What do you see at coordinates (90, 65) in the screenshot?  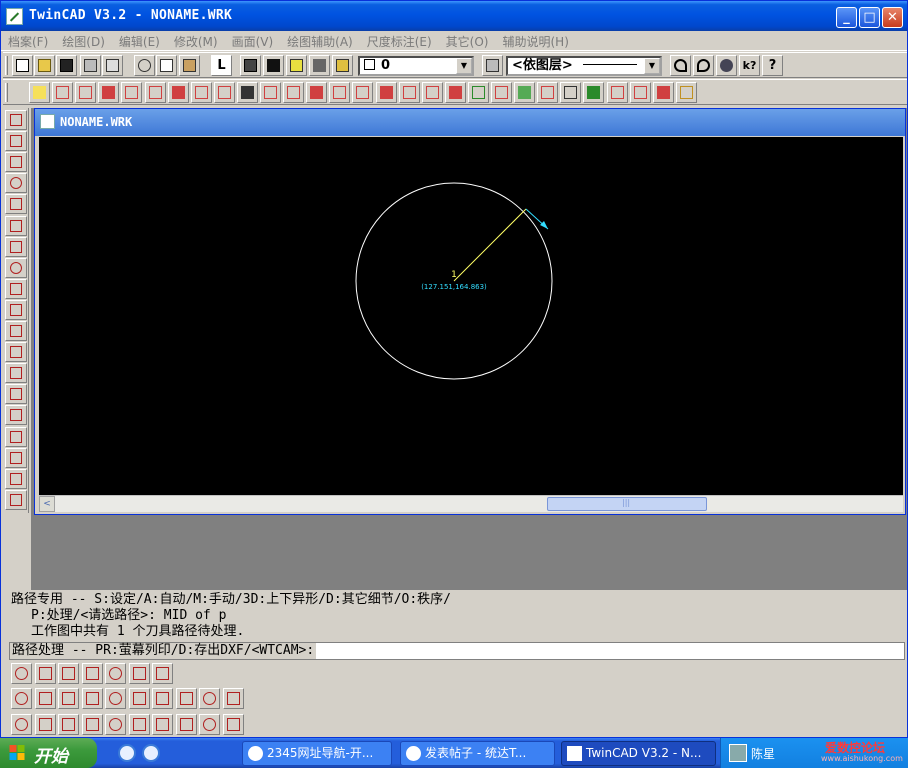 I see `print-button` at bounding box center [90, 65].